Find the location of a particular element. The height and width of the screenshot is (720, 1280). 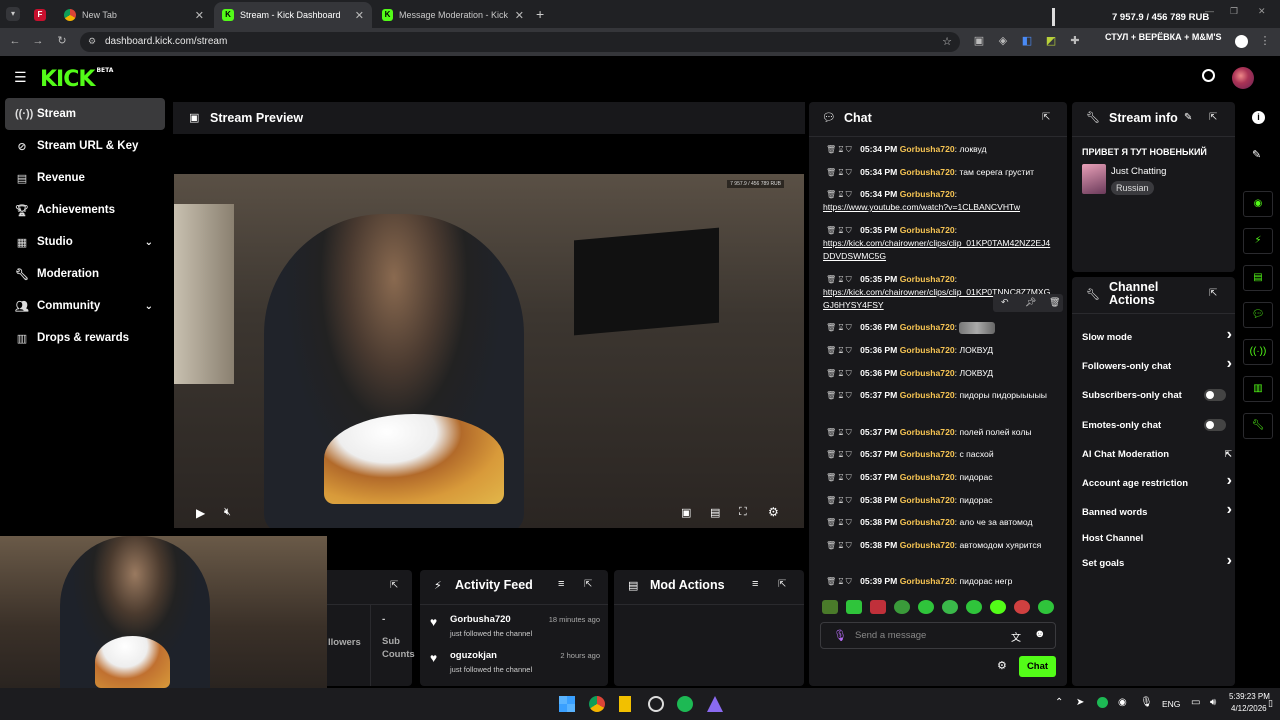

mute-icon: 🔇︎ is located at coordinates (227, 512).